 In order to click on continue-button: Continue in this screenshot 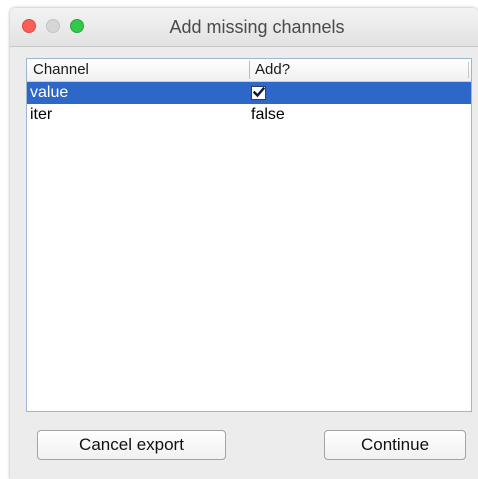, I will do `click(395, 445)`.